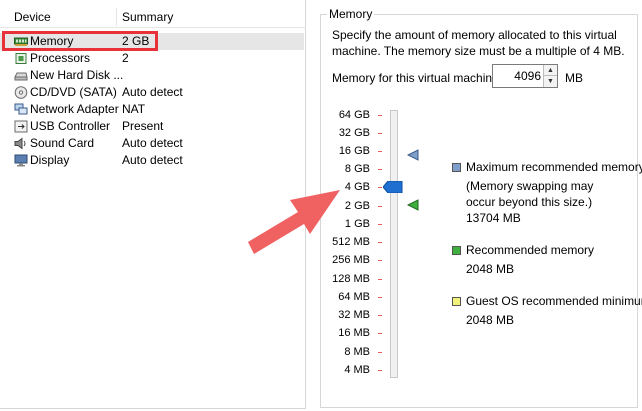 Image resolution: width=642 pixels, height=411 pixels. I want to click on chevron-down-icon: ▼, so click(550, 81).